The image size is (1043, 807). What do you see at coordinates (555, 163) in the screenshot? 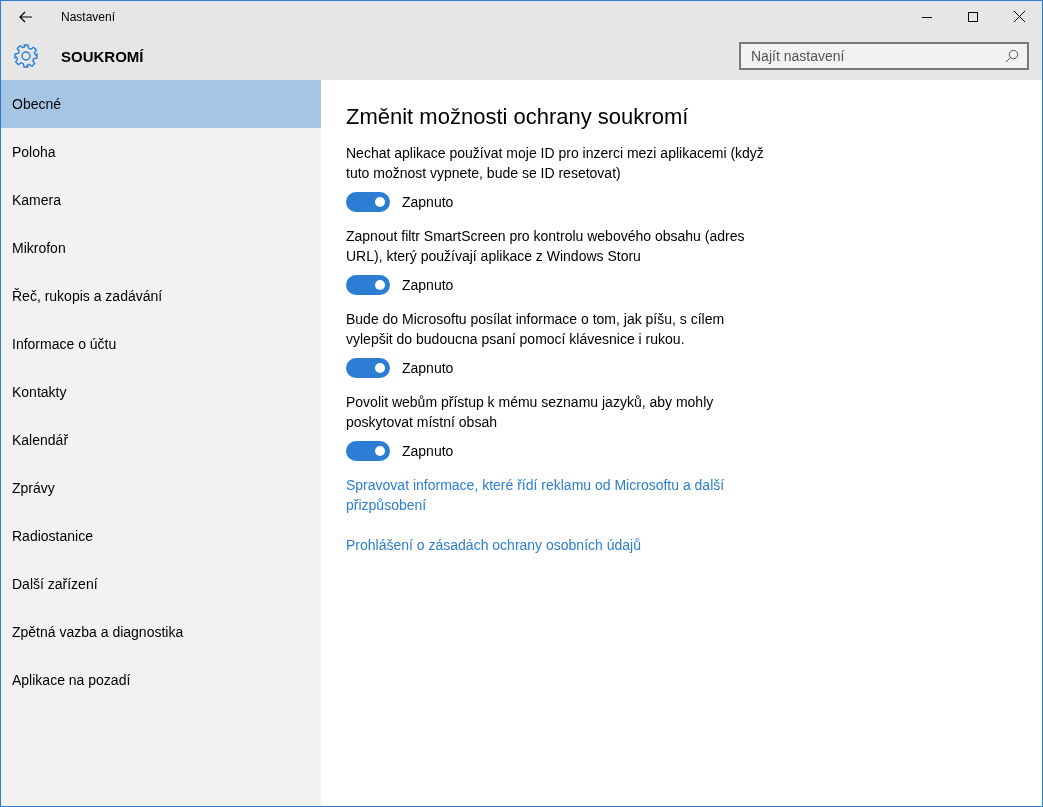
I see `setting-description: Nechat aplikace používat moje ID pro inzerci mezi aplikacemi (když tuto možnost vypnete, bude se ID resetovat)` at bounding box center [555, 163].